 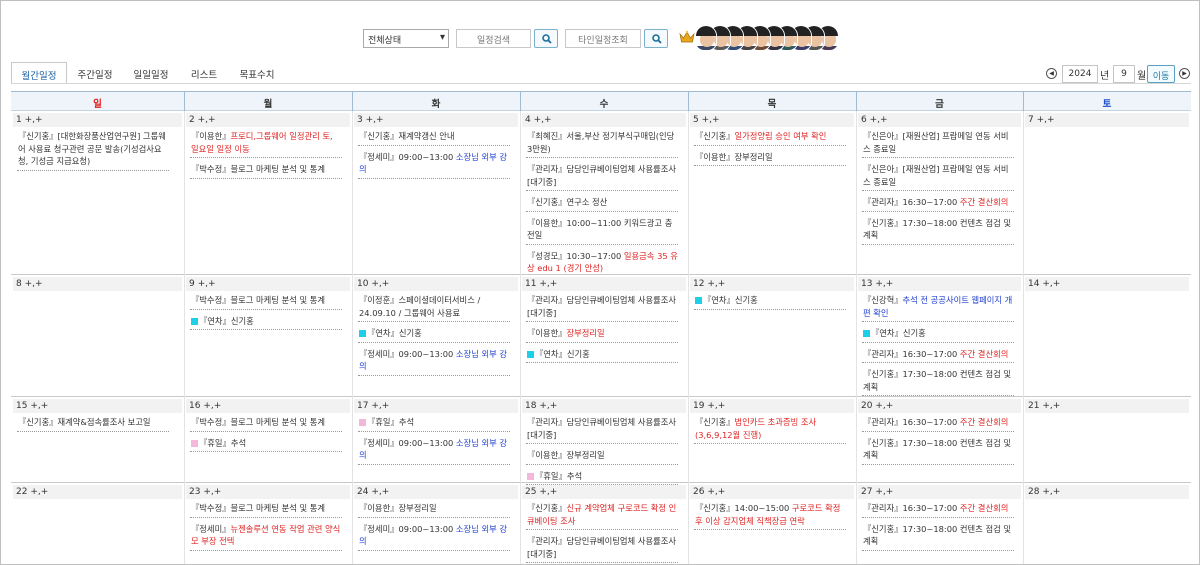 I want to click on day-number: 13 +,+, so click(x=877, y=284).